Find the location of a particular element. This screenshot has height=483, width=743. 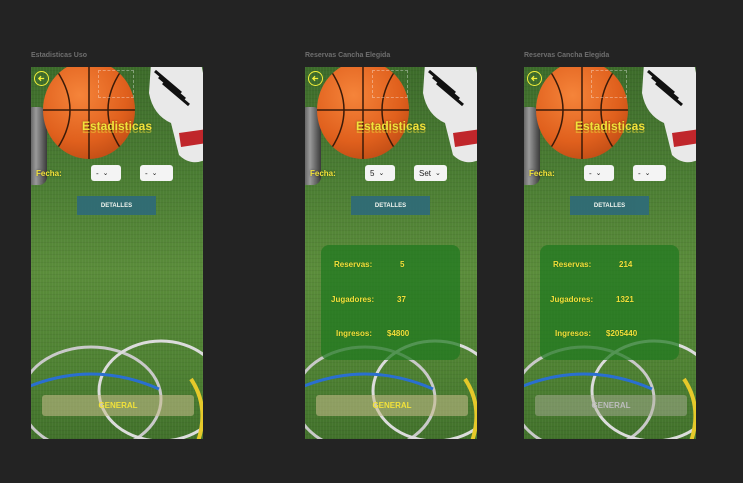

stat-row-jugadores: Jugadores: 37 is located at coordinates (390, 301).